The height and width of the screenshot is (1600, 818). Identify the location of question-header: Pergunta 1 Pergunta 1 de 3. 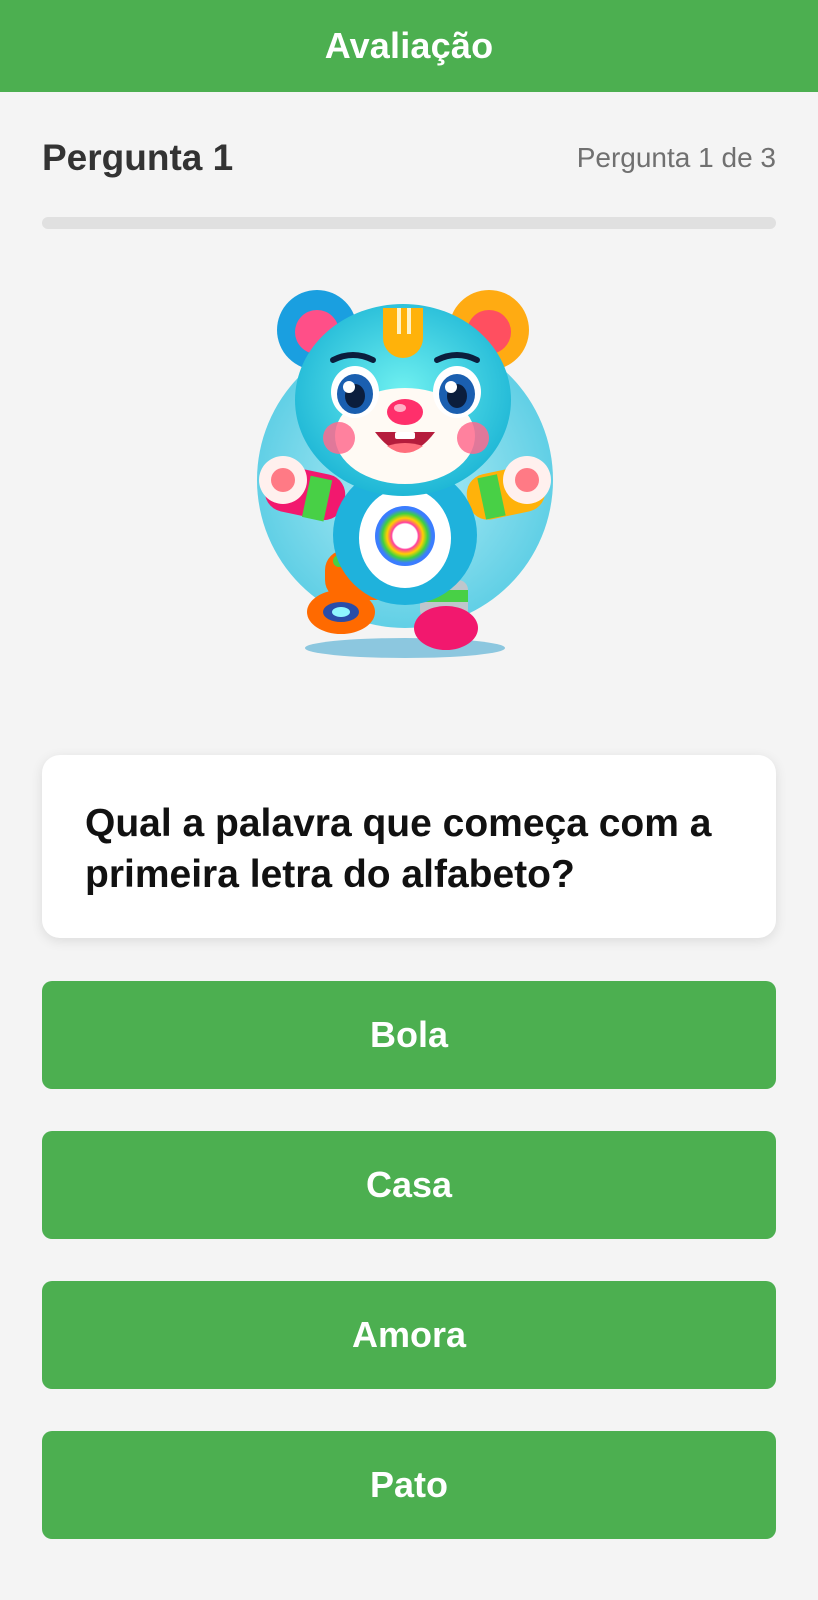
(409, 158).